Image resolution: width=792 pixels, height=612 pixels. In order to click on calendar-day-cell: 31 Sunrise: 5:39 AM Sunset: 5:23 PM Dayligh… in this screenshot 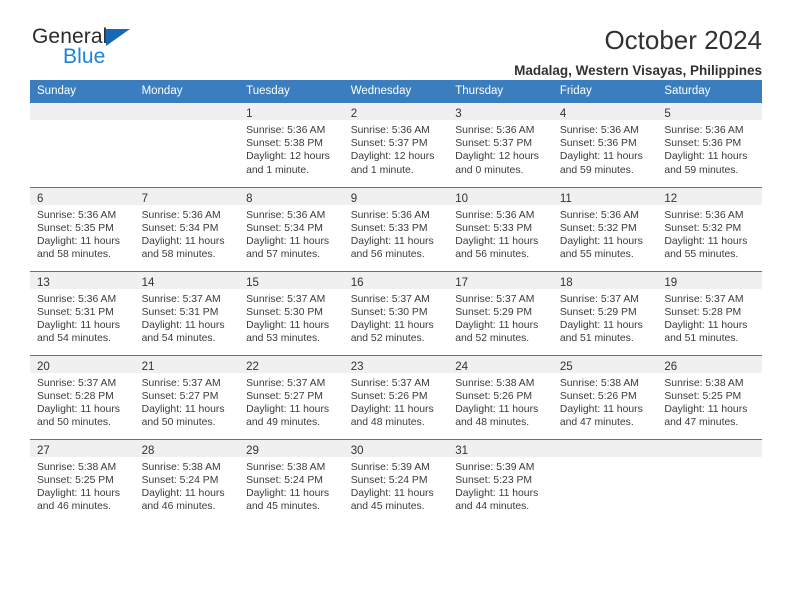, I will do `click(500, 480)`.